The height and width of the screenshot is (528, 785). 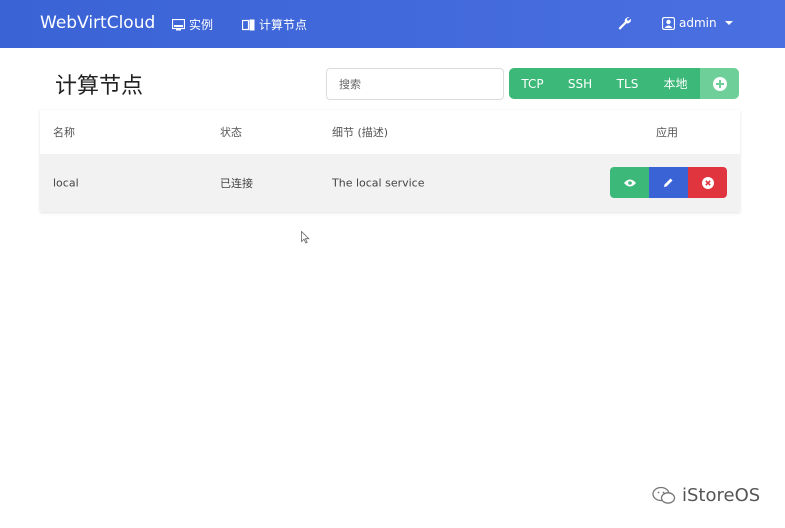 What do you see at coordinates (378, 183) in the screenshot?
I see `node-details: The local service` at bounding box center [378, 183].